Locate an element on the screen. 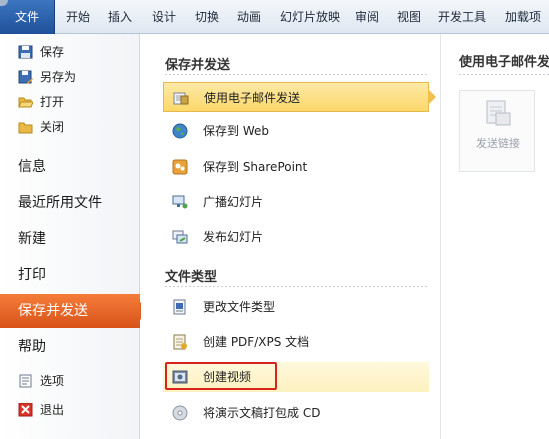  option-publish: 发布幻灯片 is located at coordinates (296, 237).